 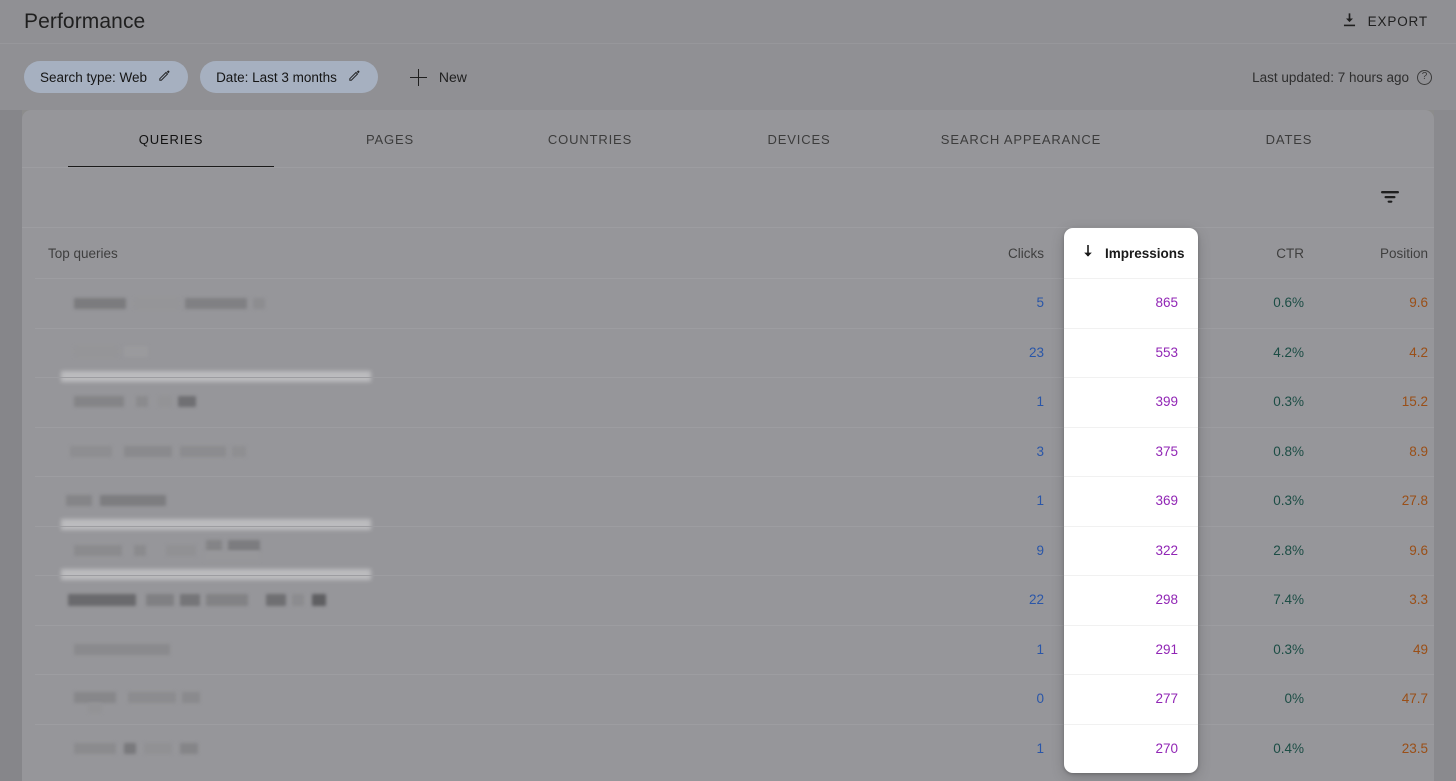 I want to click on tab-queries: QUERIES, so click(x=171, y=139).